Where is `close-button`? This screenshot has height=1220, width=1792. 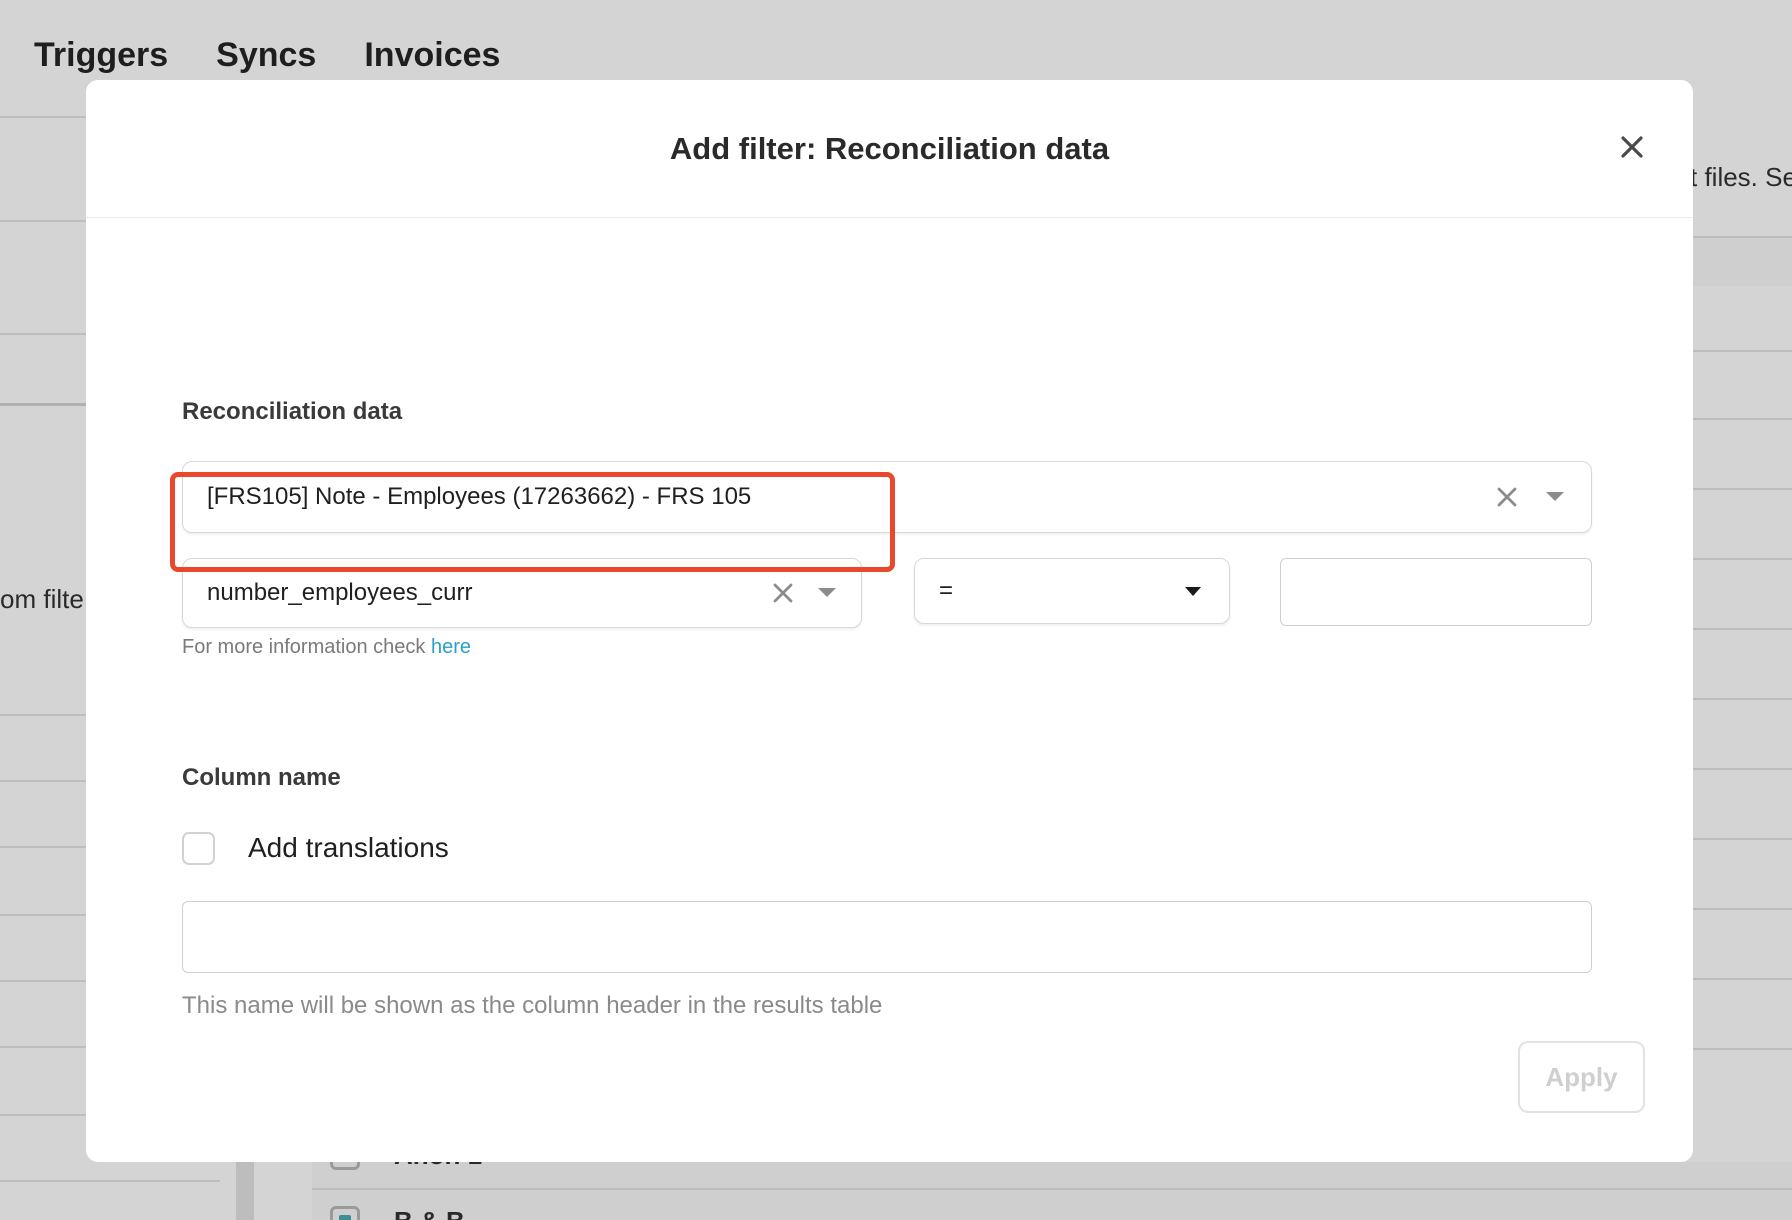
close-button is located at coordinates (1632, 147).